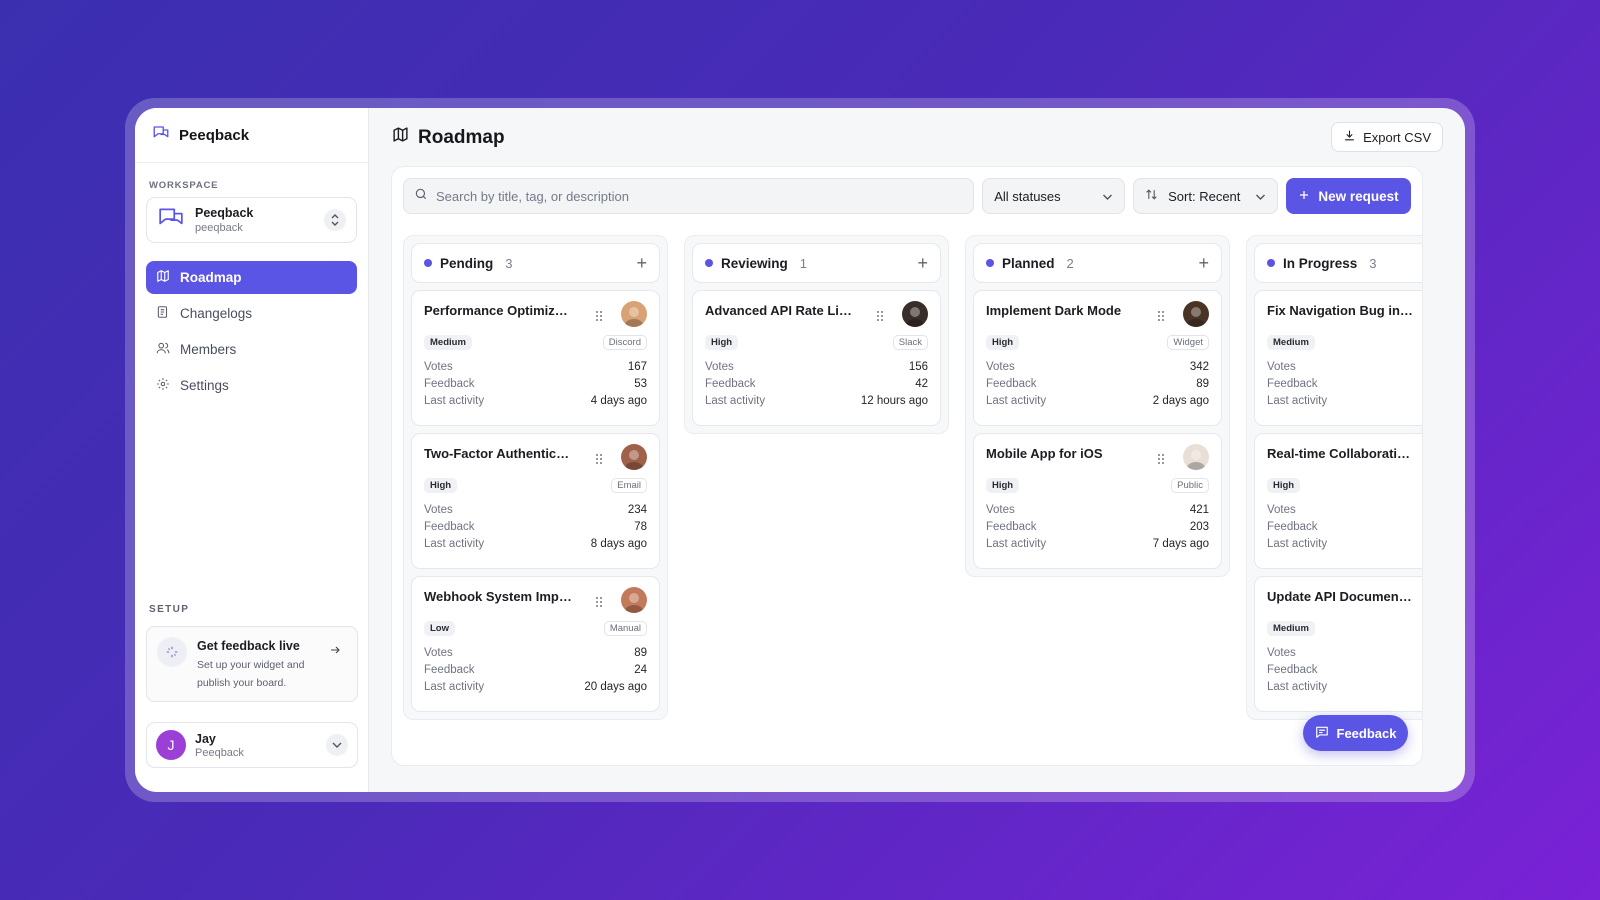  Describe the element at coordinates (171, 745) in the screenshot. I see `avatar: J` at that location.